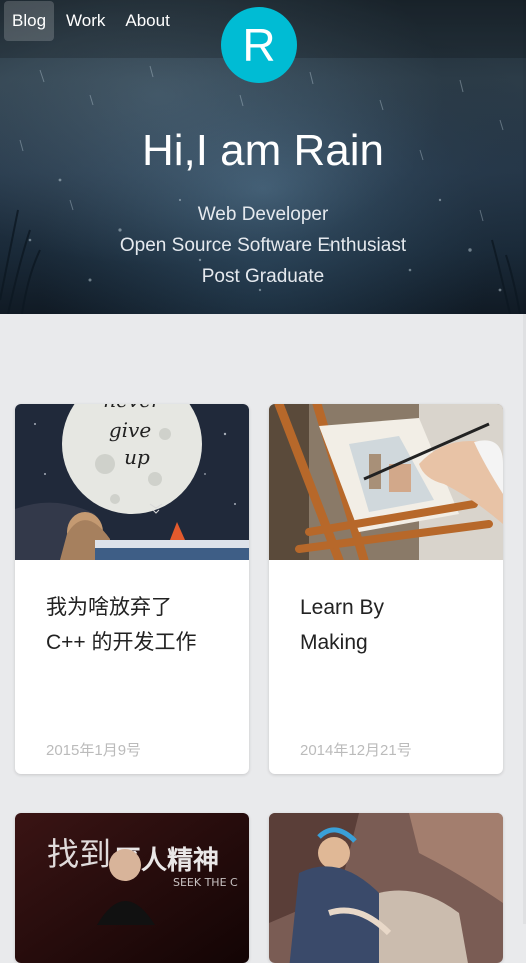 This screenshot has height=963, width=526. Describe the element at coordinates (137, 457) in the screenshot. I see `moon-text: up` at that location.